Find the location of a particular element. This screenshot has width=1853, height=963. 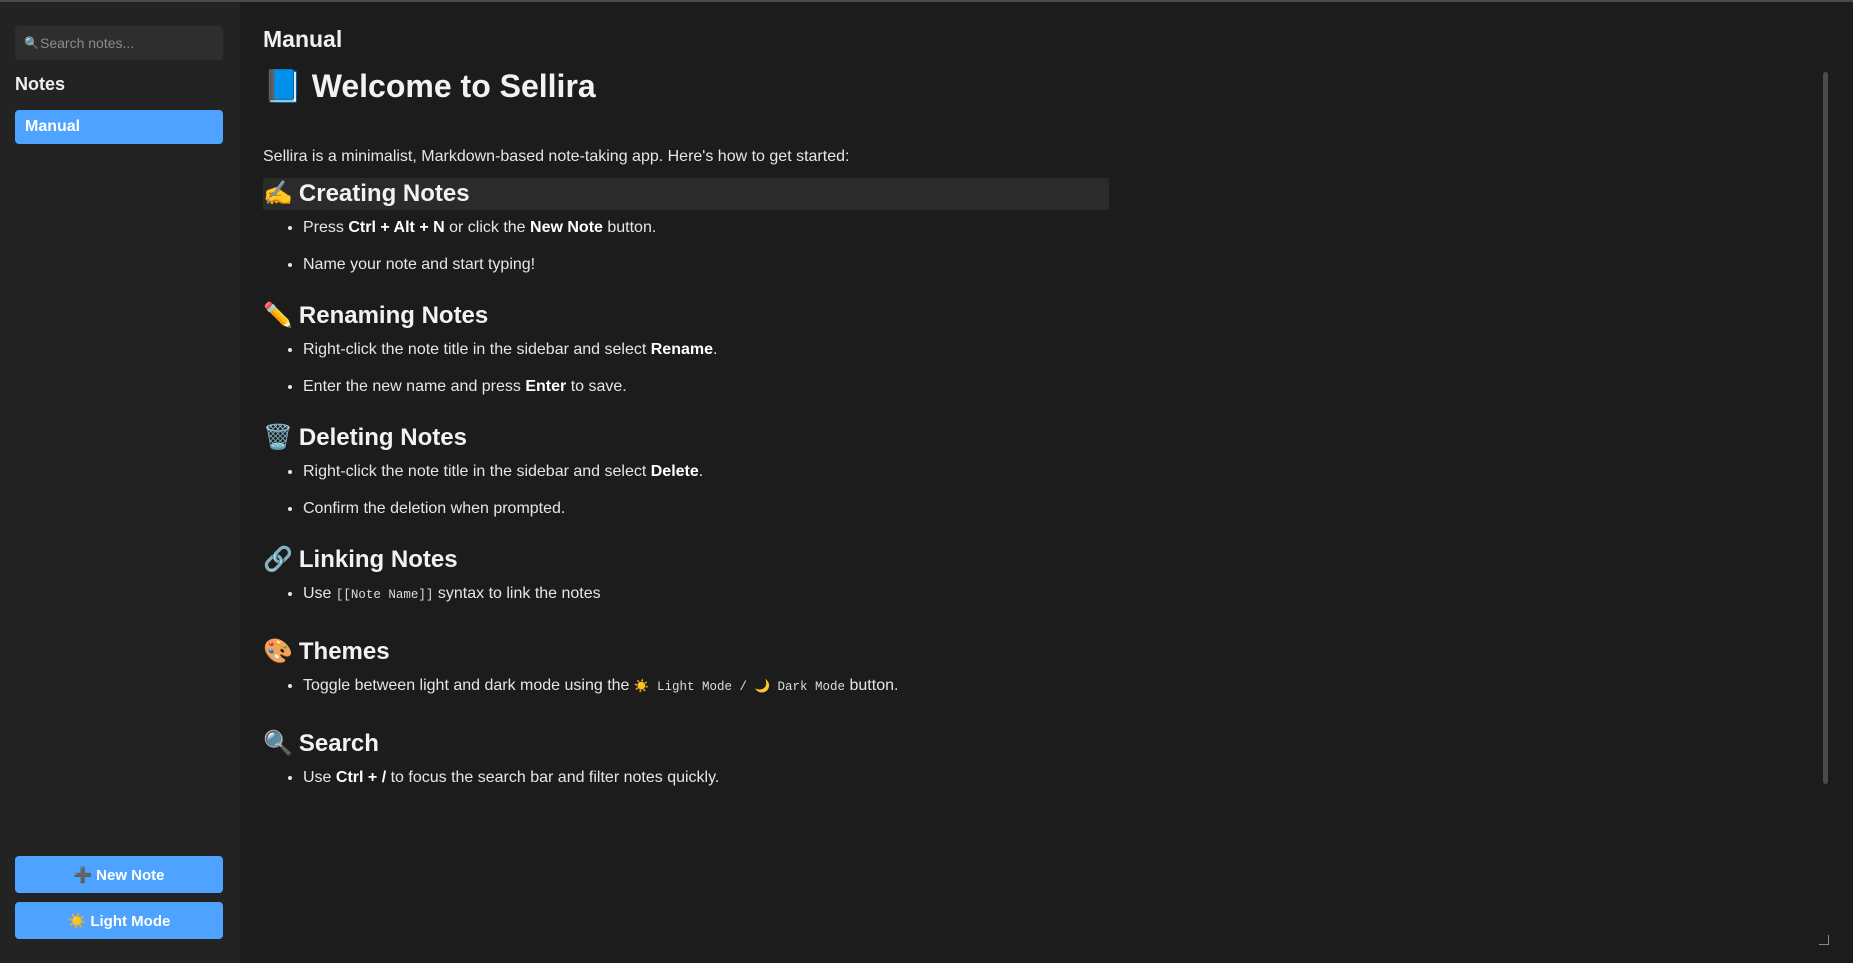

section-heading: 🎨 Themes is located at coordinates (763, 652).